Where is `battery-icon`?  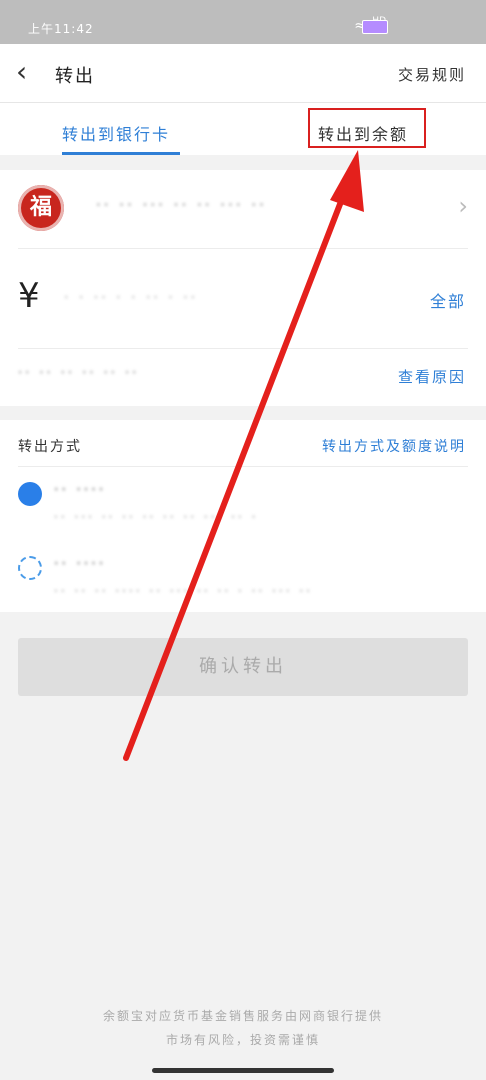 battery-icon is located at coordinates (375, 27).